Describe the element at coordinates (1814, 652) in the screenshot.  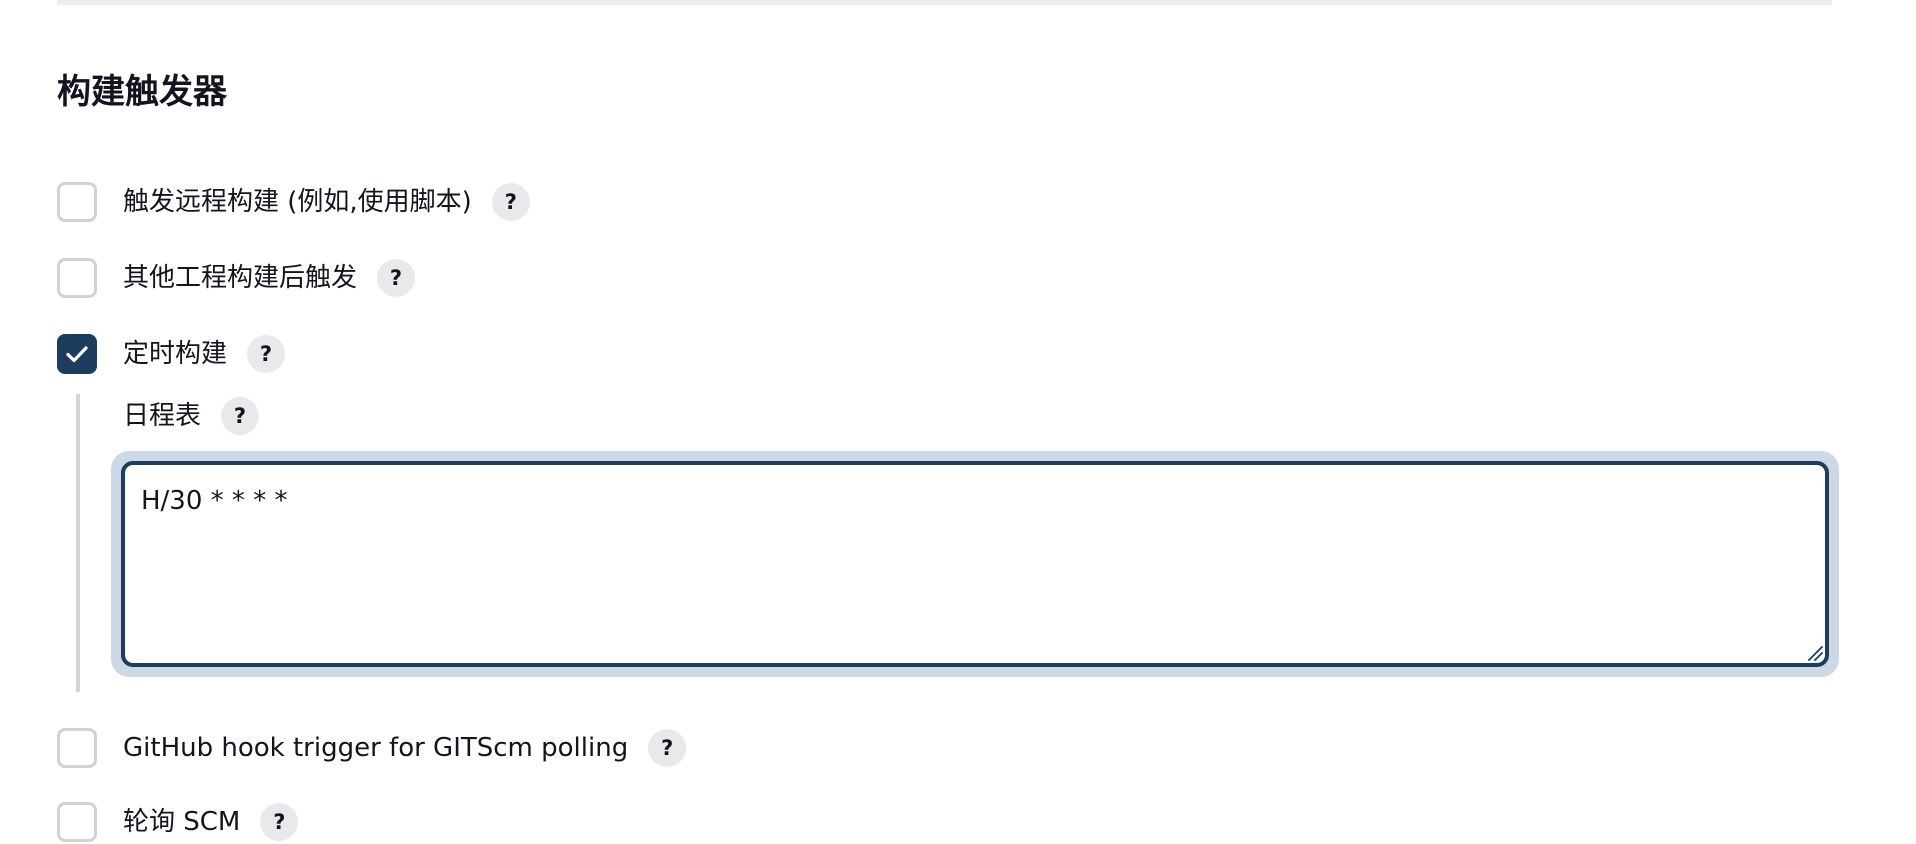
I see `resize-grip-icon` at that location.